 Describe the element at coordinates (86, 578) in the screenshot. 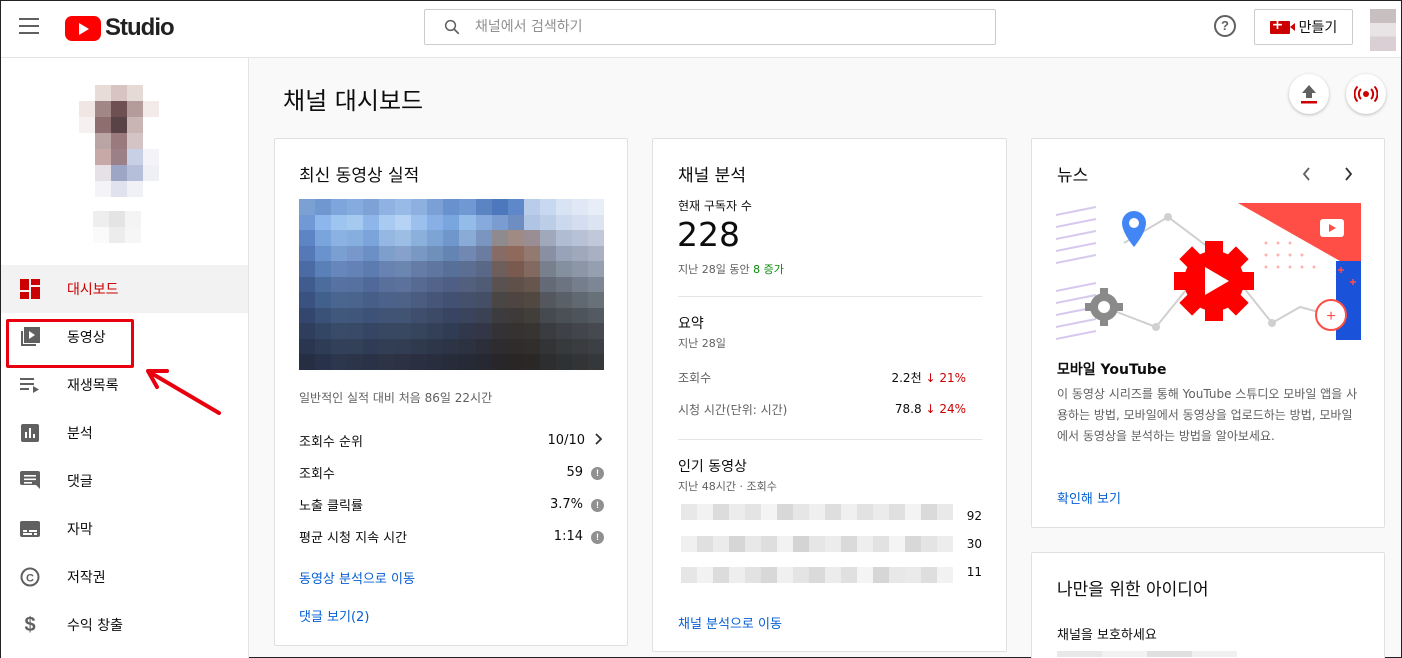

I see `sidebar-item-label: 저작권` at that location.